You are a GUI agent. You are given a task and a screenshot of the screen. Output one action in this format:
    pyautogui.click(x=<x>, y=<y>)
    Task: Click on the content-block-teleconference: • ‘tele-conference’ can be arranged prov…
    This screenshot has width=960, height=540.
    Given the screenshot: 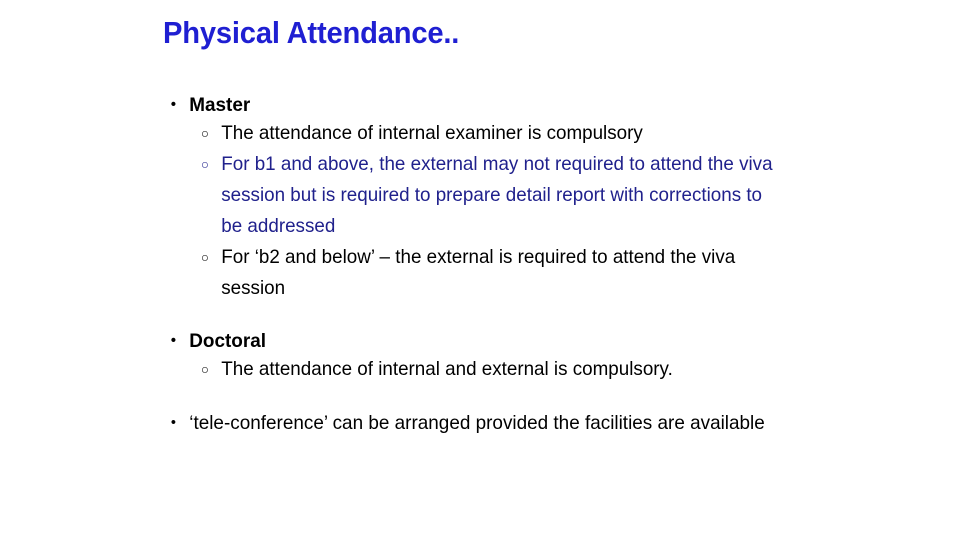 What is the action you would take?
    pyautogui.click(x=485, y=423)
    